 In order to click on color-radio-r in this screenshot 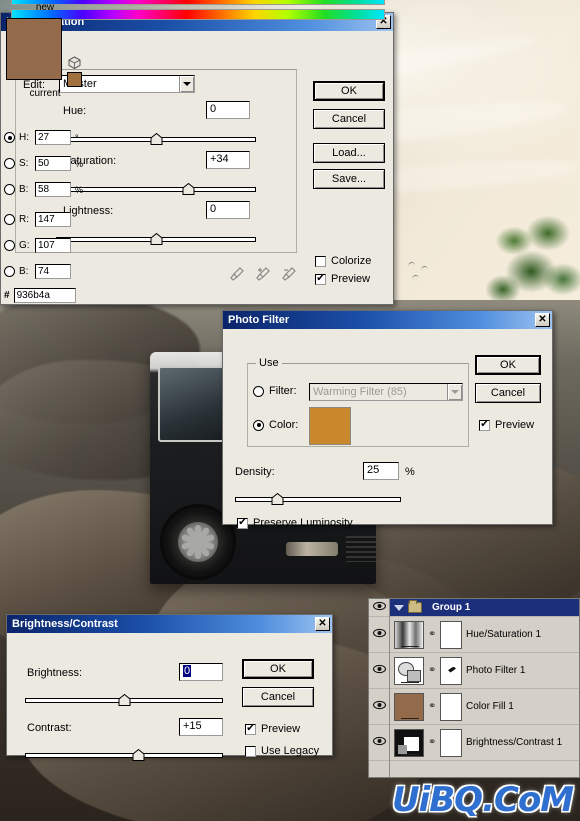, I will do `click(9, 219)`.